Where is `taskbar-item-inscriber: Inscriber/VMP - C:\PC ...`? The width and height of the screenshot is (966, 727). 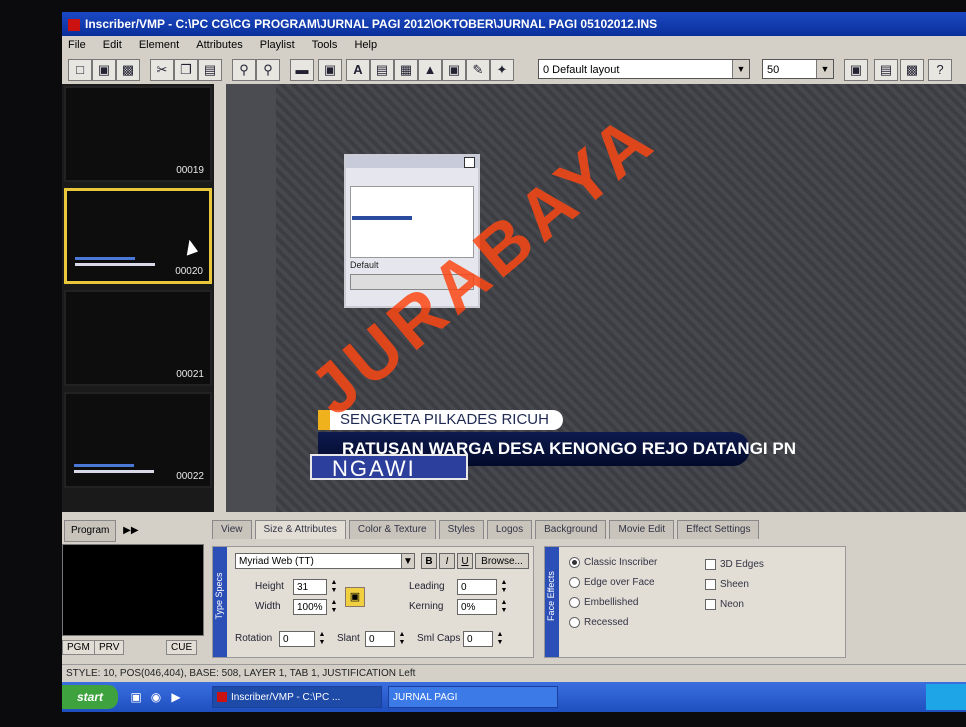 taskbar-item-inscriber: Inscriber/VMP - C:\PC ... is located at coordinates (297, 697).